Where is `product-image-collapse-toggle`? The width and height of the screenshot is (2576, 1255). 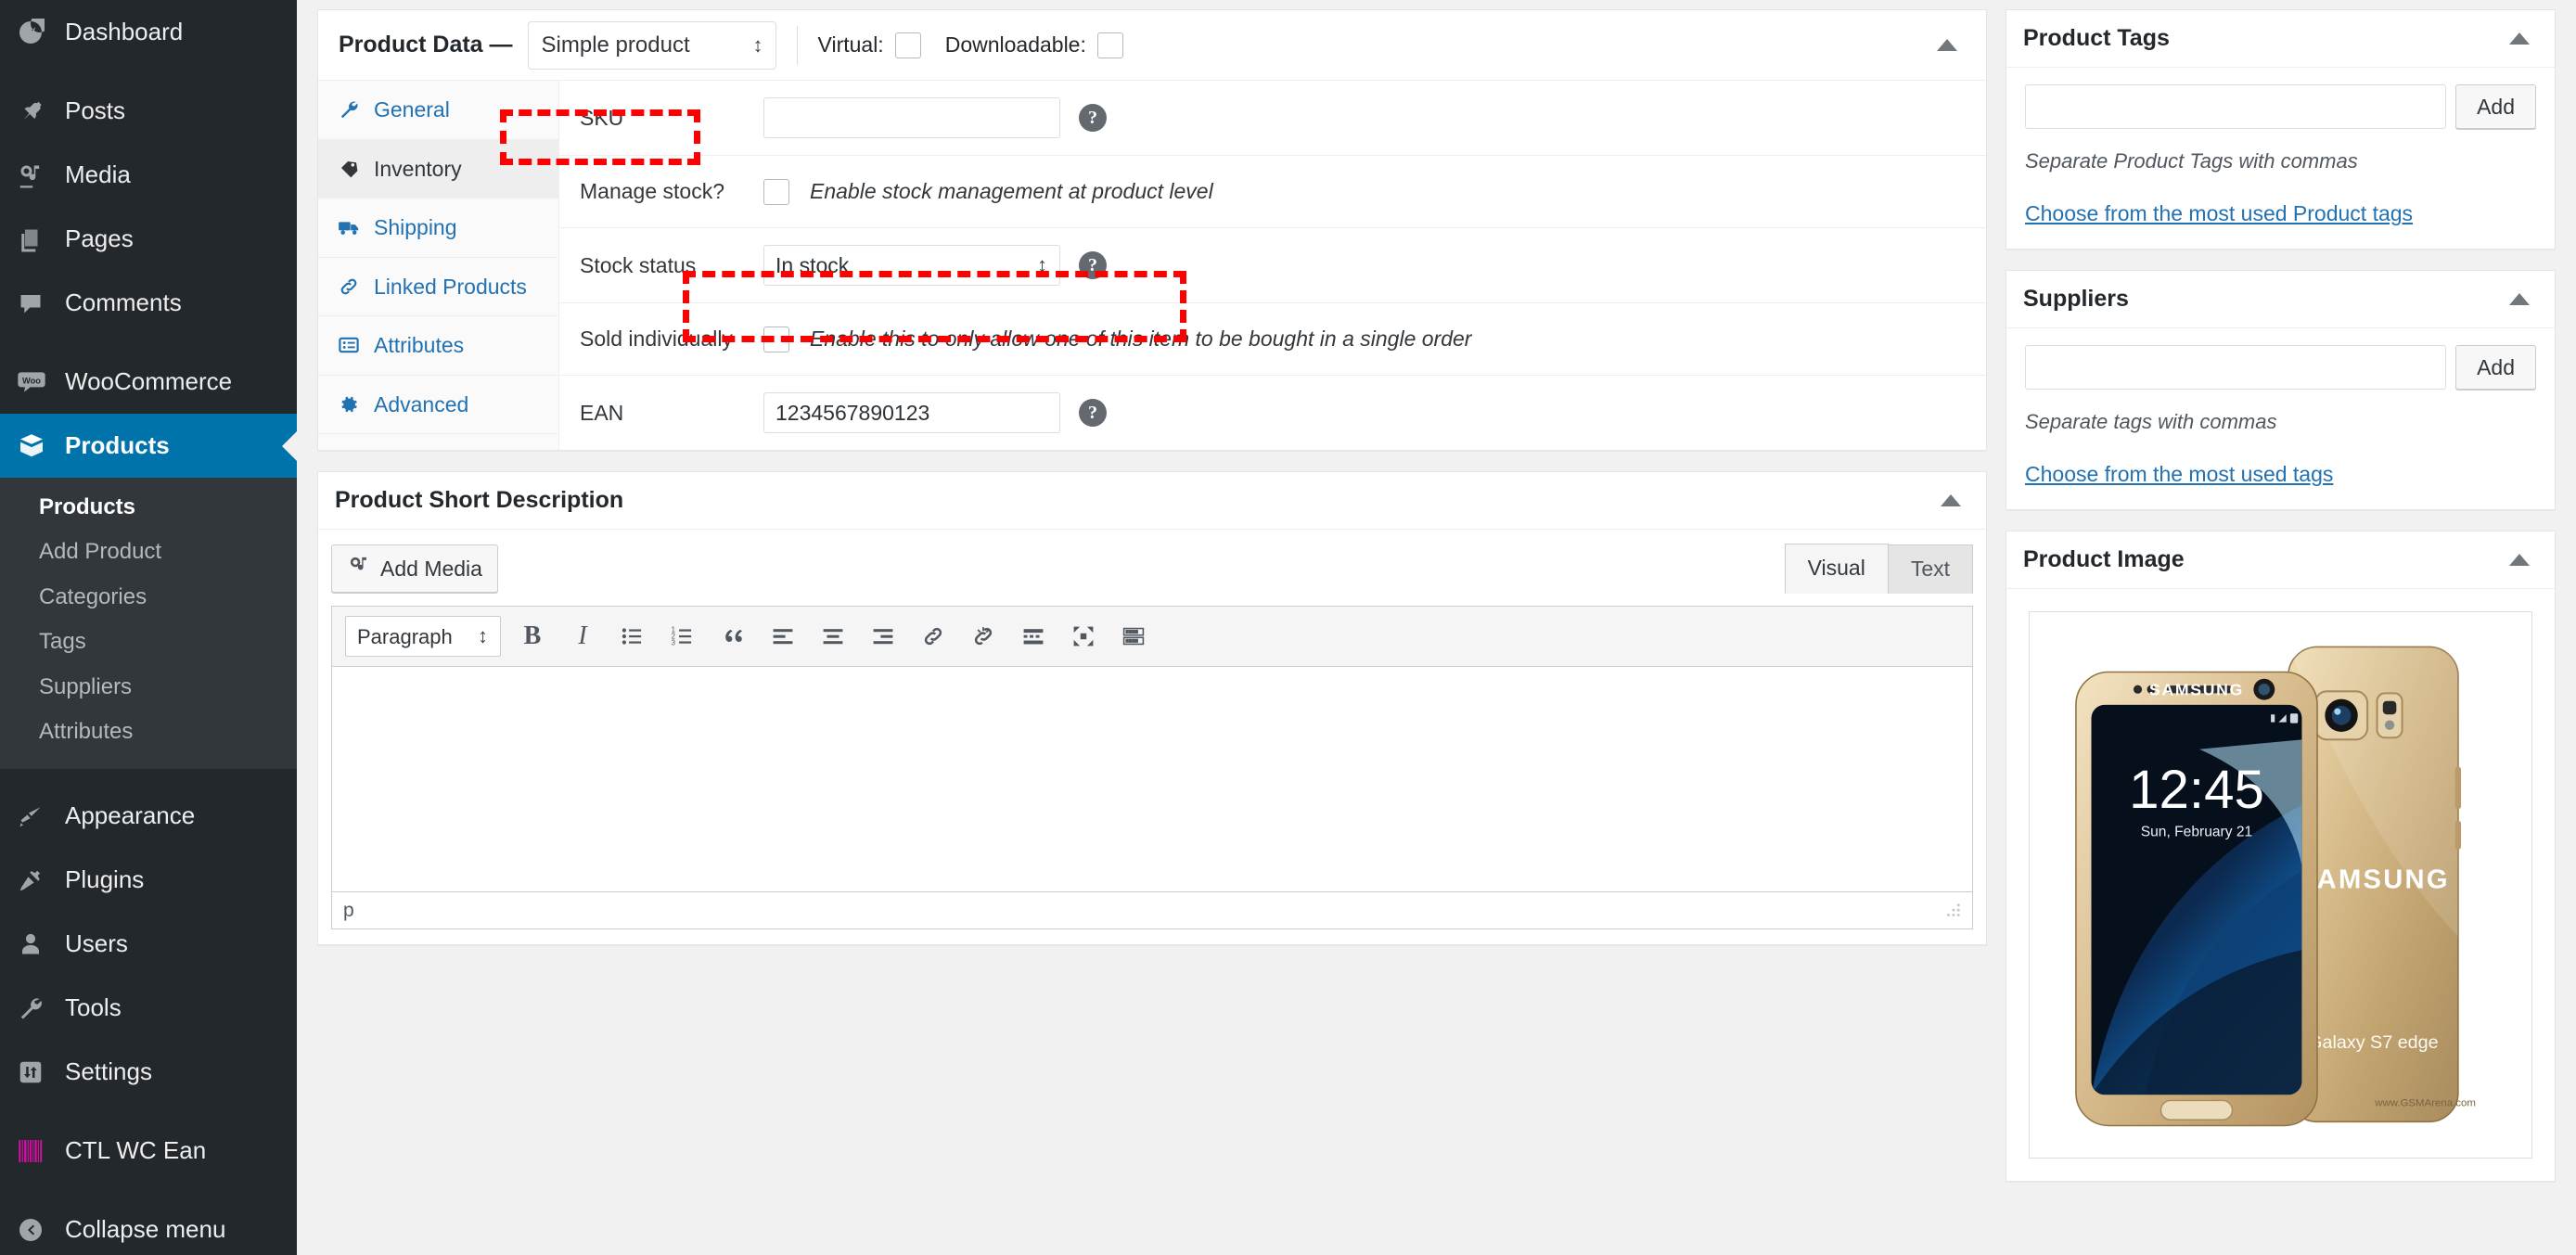
product-image-collapse-toggle is located at coordinates (2519, 561).